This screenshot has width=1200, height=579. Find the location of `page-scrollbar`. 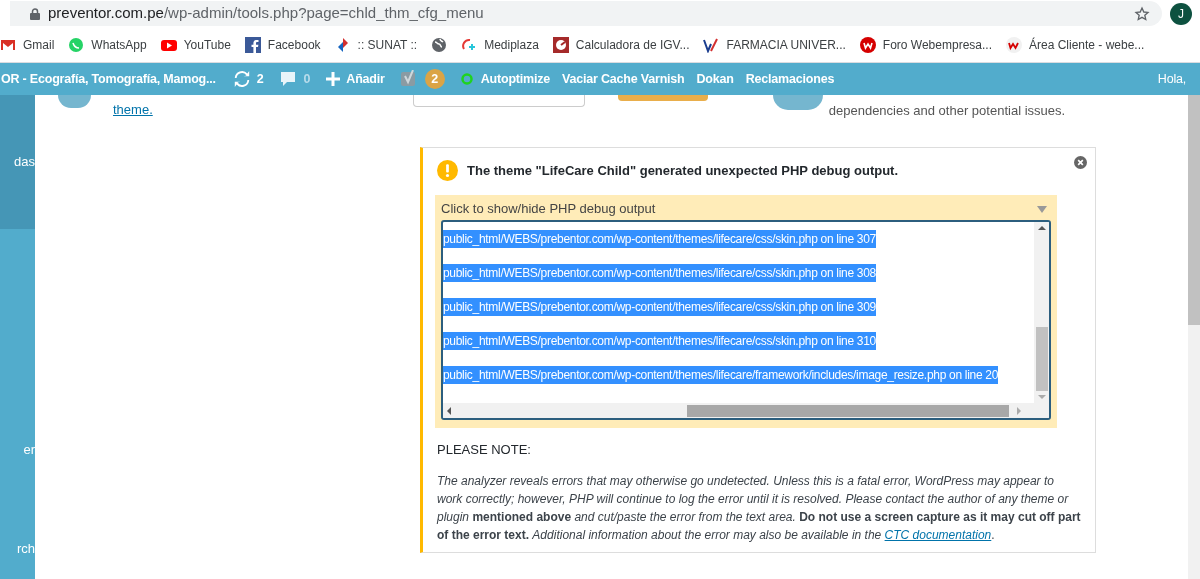

page-scrollbar is located at coordinates (1194, 337).